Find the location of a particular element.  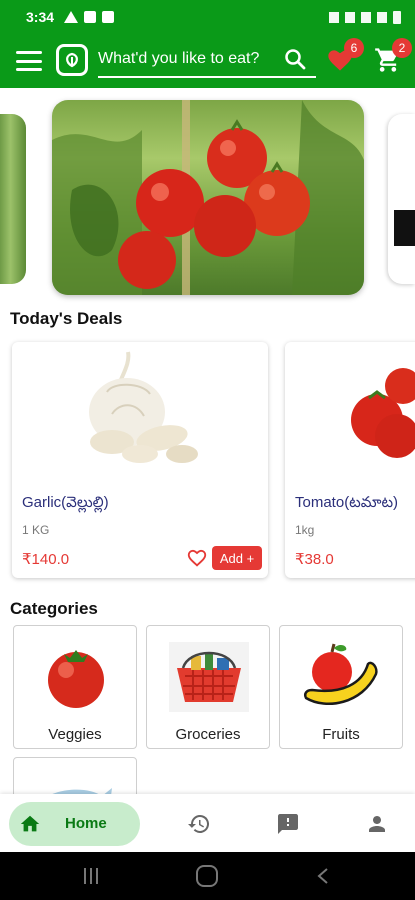

deal-card-tomato: Tomato(టమాట) 1kg ₹38.0 is located at coordinates (350, 460).